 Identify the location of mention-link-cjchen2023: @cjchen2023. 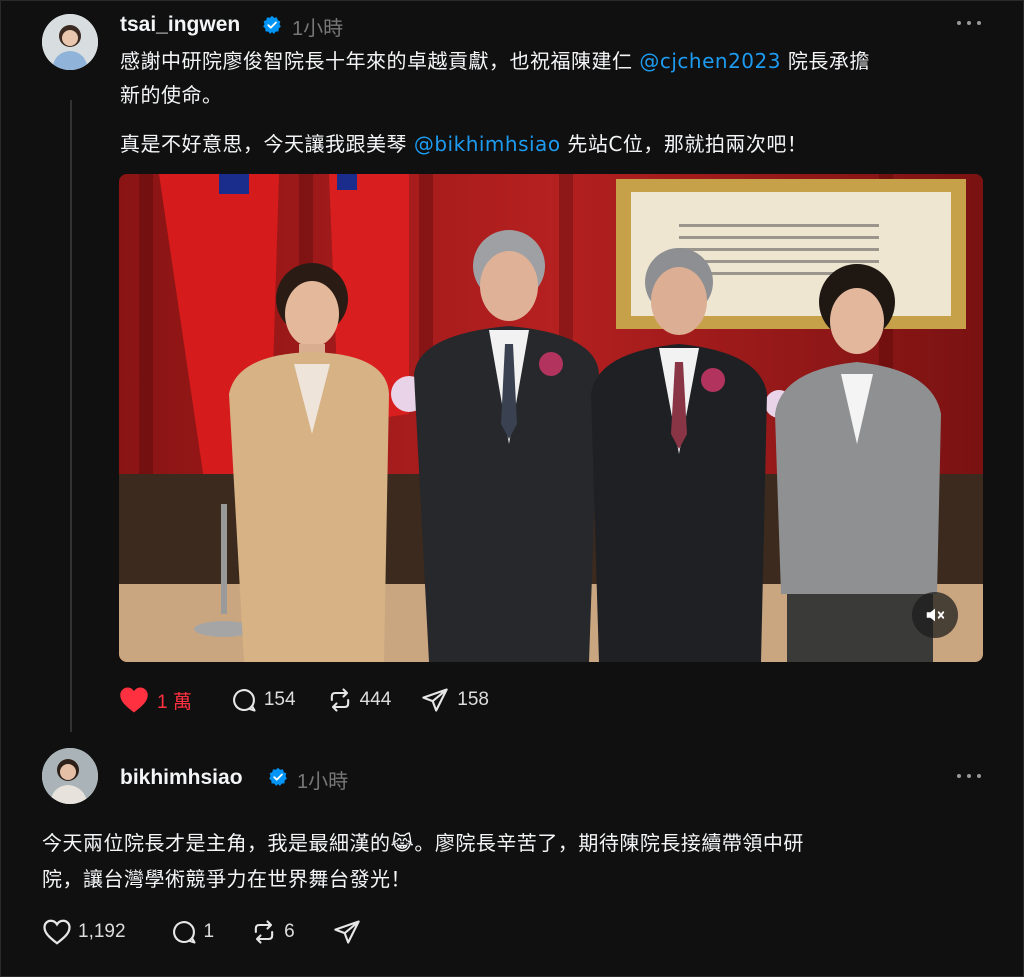
(710, 61).